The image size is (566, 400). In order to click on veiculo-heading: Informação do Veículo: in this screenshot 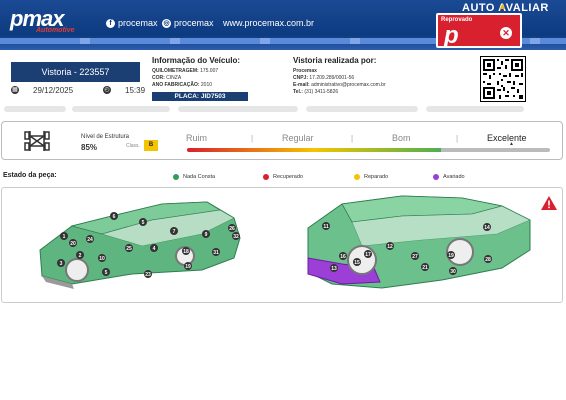, I will do `click(196, 60)`.